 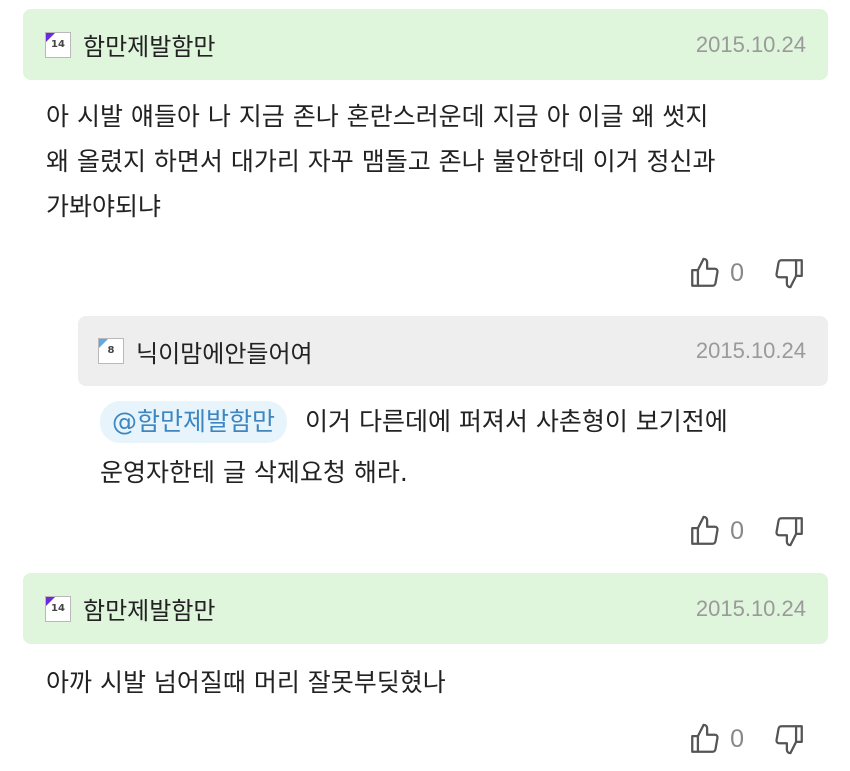 I want to click on comment-line: 이거 다른데에 퍼져서 사촌형이 보기전에, so click(x=516, y=421).